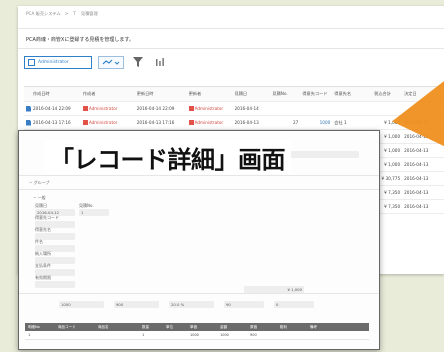  I want to click on org-select: Administrator, so click(58, 62).